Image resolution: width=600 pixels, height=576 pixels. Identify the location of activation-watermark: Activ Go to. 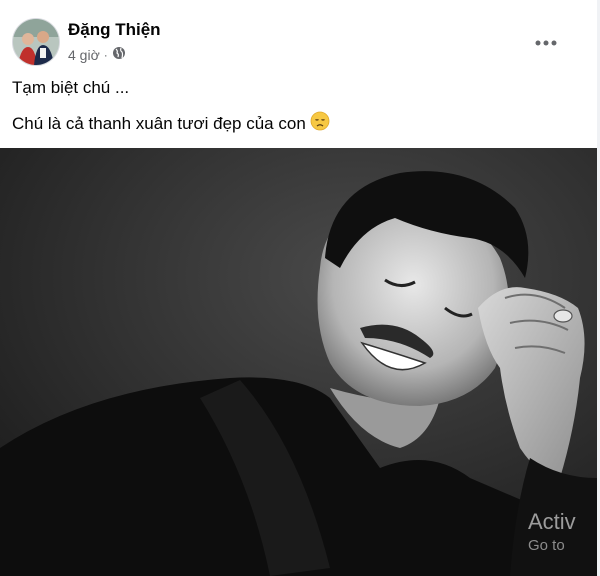
(552, 532).